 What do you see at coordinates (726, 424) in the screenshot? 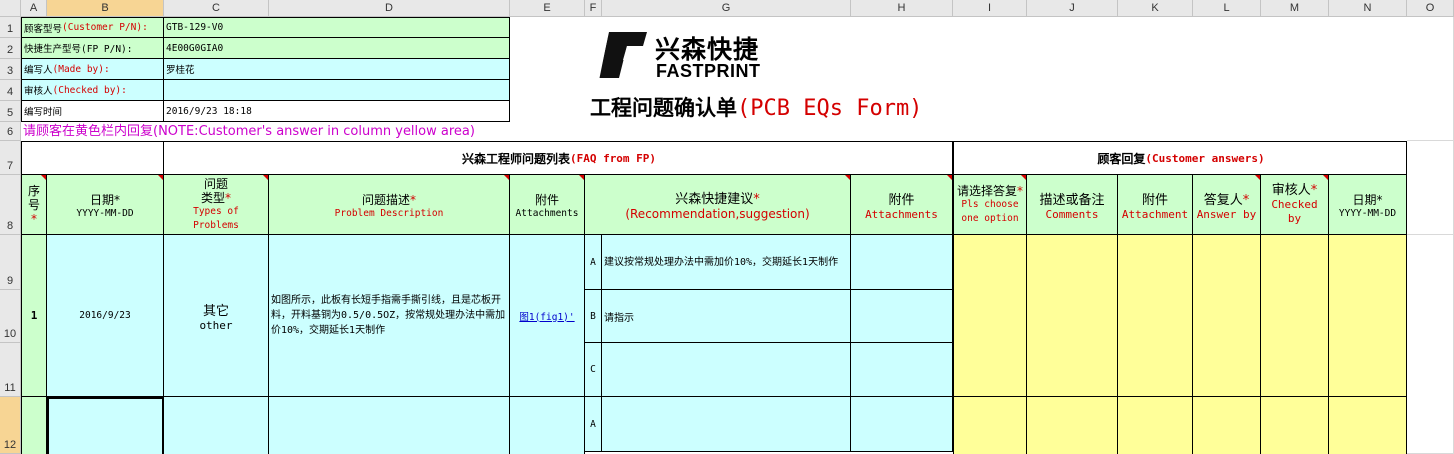
I see `item-2-option-a-text` at bounding box center [726, 424].